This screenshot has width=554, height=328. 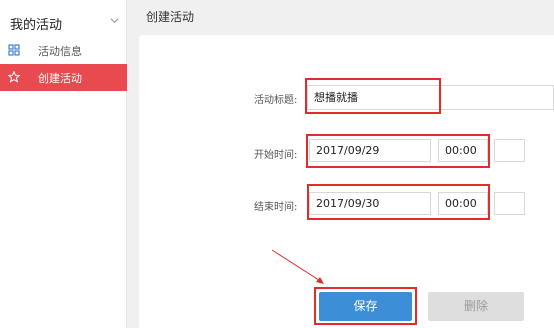 I want to click on chevron-down-icon, so click(x=114, y=21).